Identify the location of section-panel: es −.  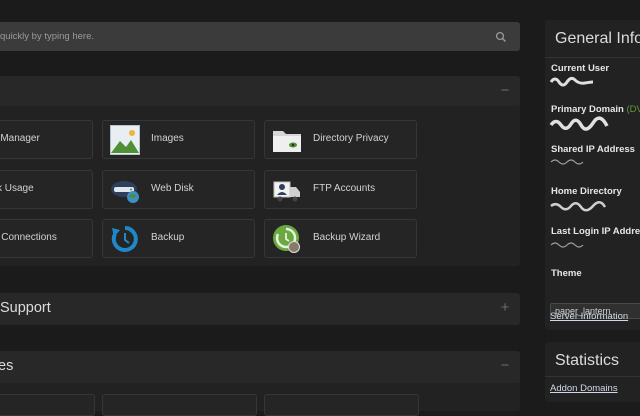
(260, 383).